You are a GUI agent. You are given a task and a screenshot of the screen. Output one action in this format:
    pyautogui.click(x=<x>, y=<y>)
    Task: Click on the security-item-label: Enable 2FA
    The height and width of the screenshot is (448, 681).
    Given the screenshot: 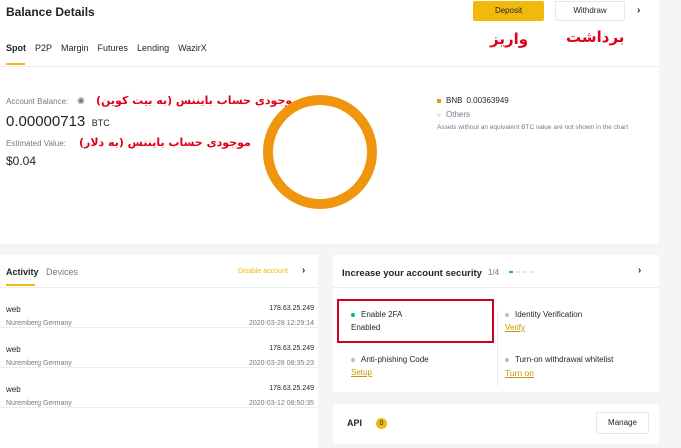 What is the action you would take?
    pyautogui.click(x=382, y=314)
    